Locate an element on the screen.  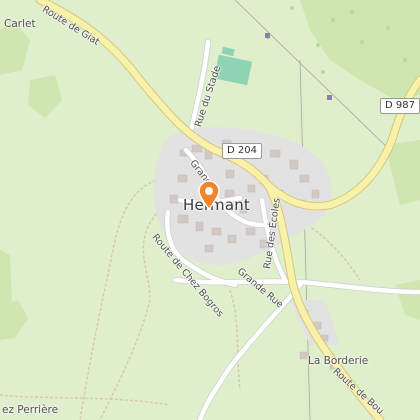
place-label-carlet: Carlet is located at coordinates (20, 24).